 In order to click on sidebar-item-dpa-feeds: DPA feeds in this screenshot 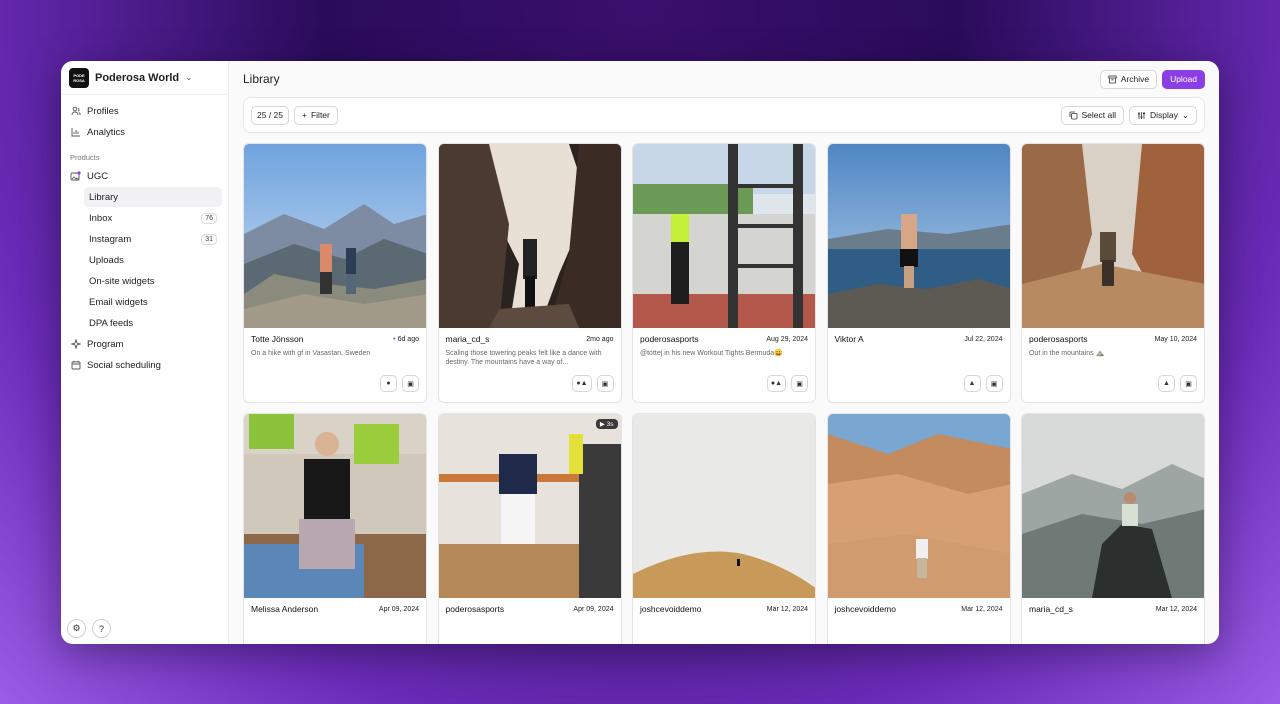, I will do `click(153, 323)`.